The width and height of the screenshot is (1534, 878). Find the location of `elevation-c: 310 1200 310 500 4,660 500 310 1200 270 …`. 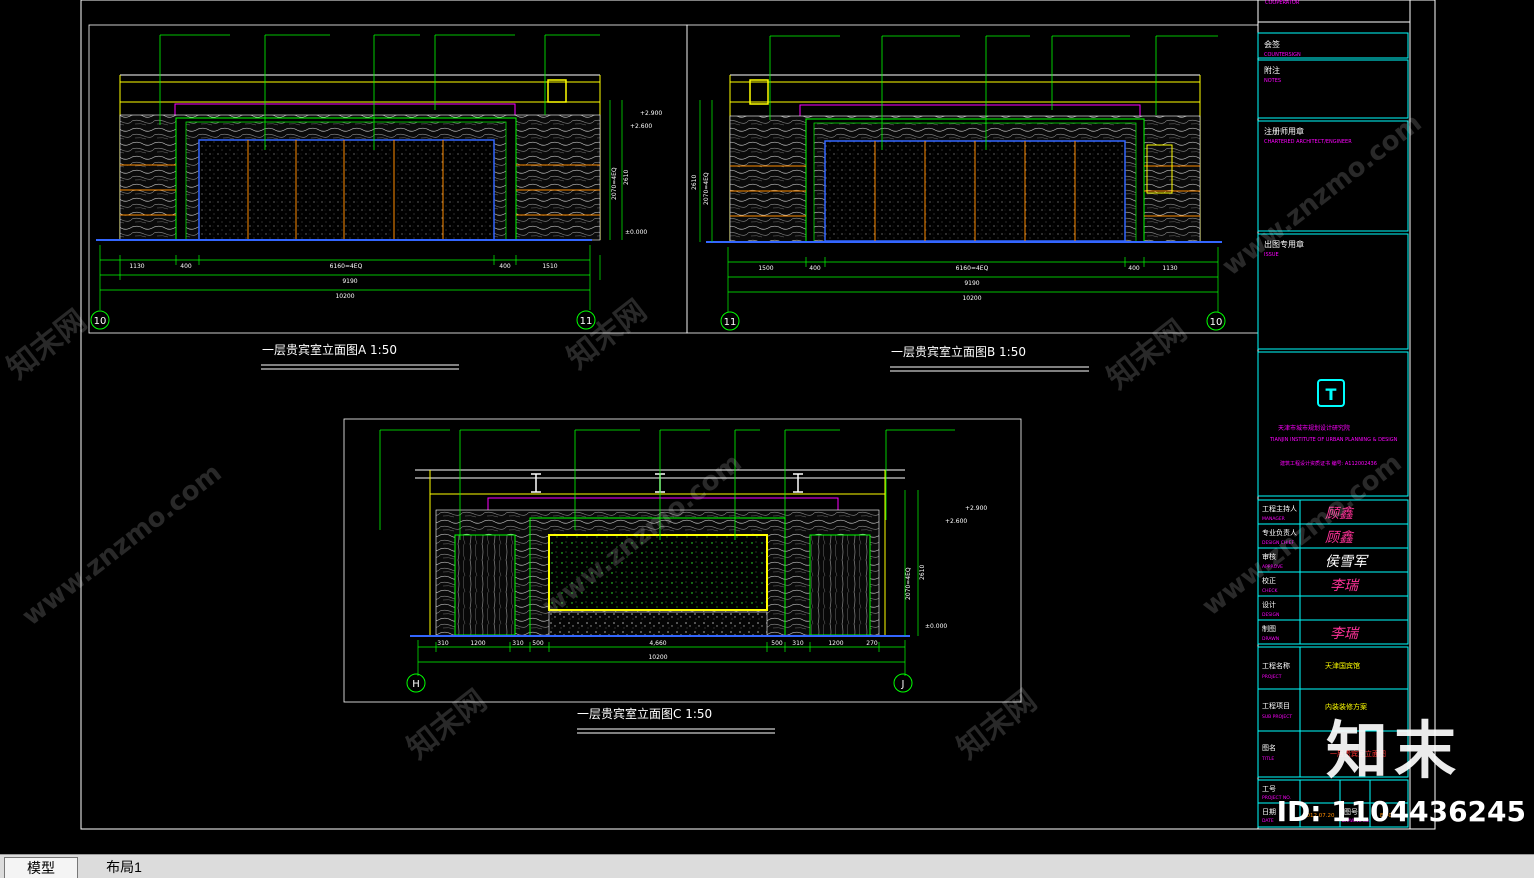

elevation-c: 310 1200 310 500 4,660 500 310 1200 270 … is located at coordinates (683, 581).